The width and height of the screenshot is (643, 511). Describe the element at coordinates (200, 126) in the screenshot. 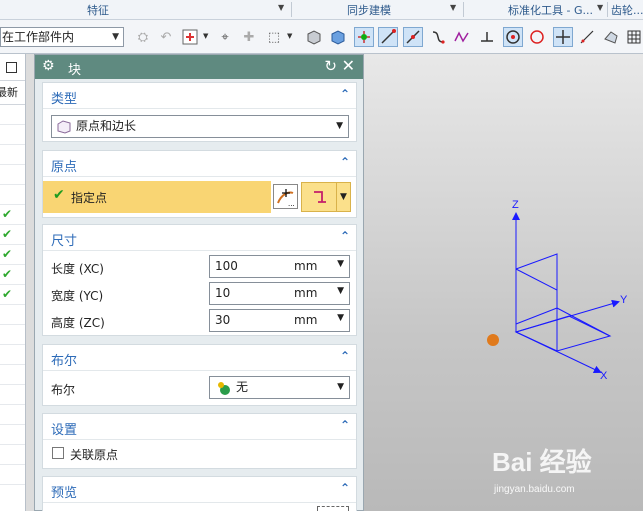

I see `type-dropdown: 原点和边长 ▼` at that location.